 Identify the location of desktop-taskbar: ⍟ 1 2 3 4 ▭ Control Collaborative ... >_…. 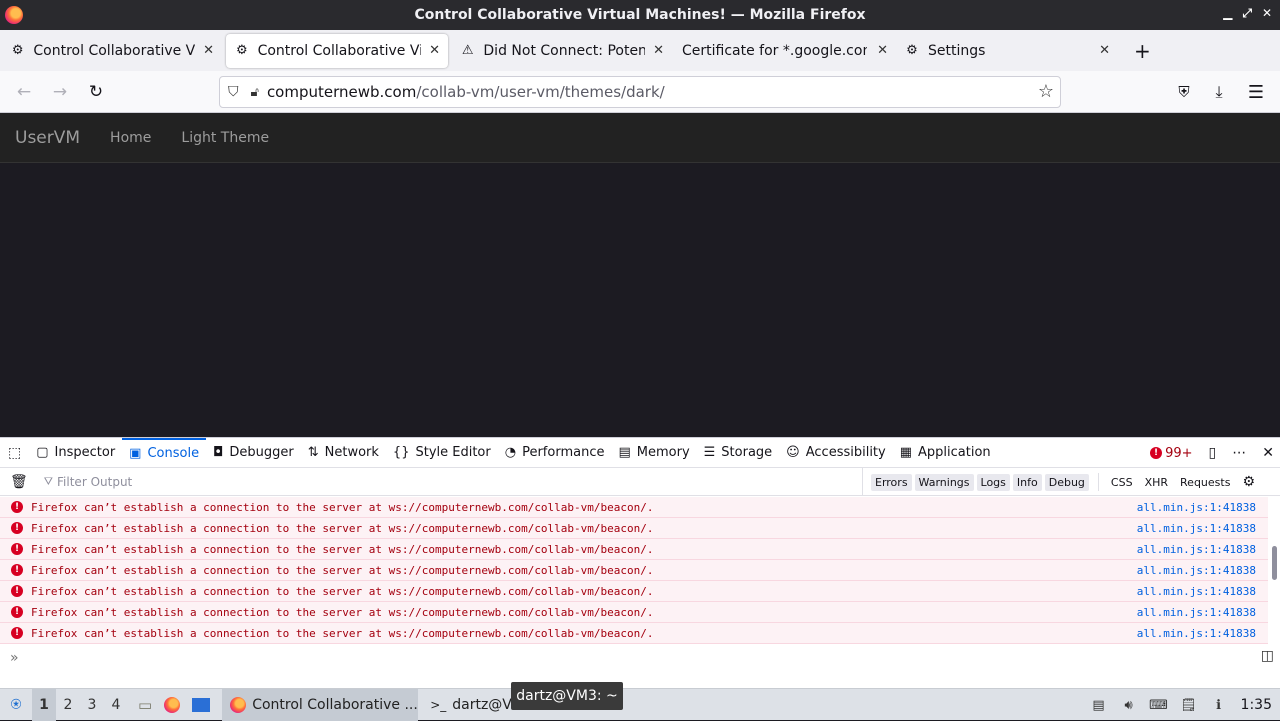
(640, 704).